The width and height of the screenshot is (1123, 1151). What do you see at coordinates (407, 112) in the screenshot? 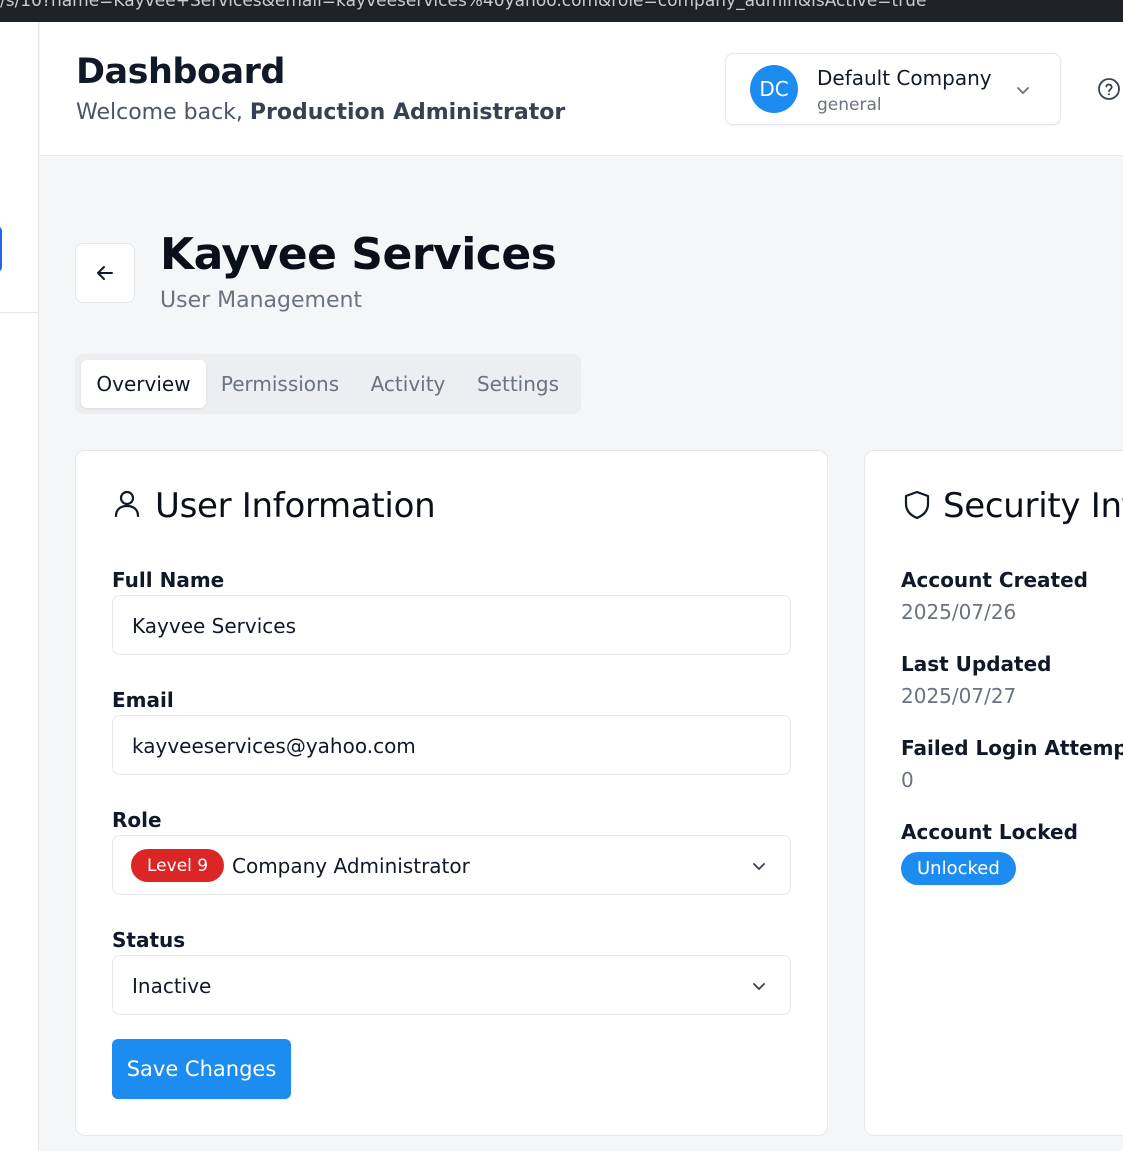
I see `welcome-user-name: Production Administrator` at bounding box center [407, 112].